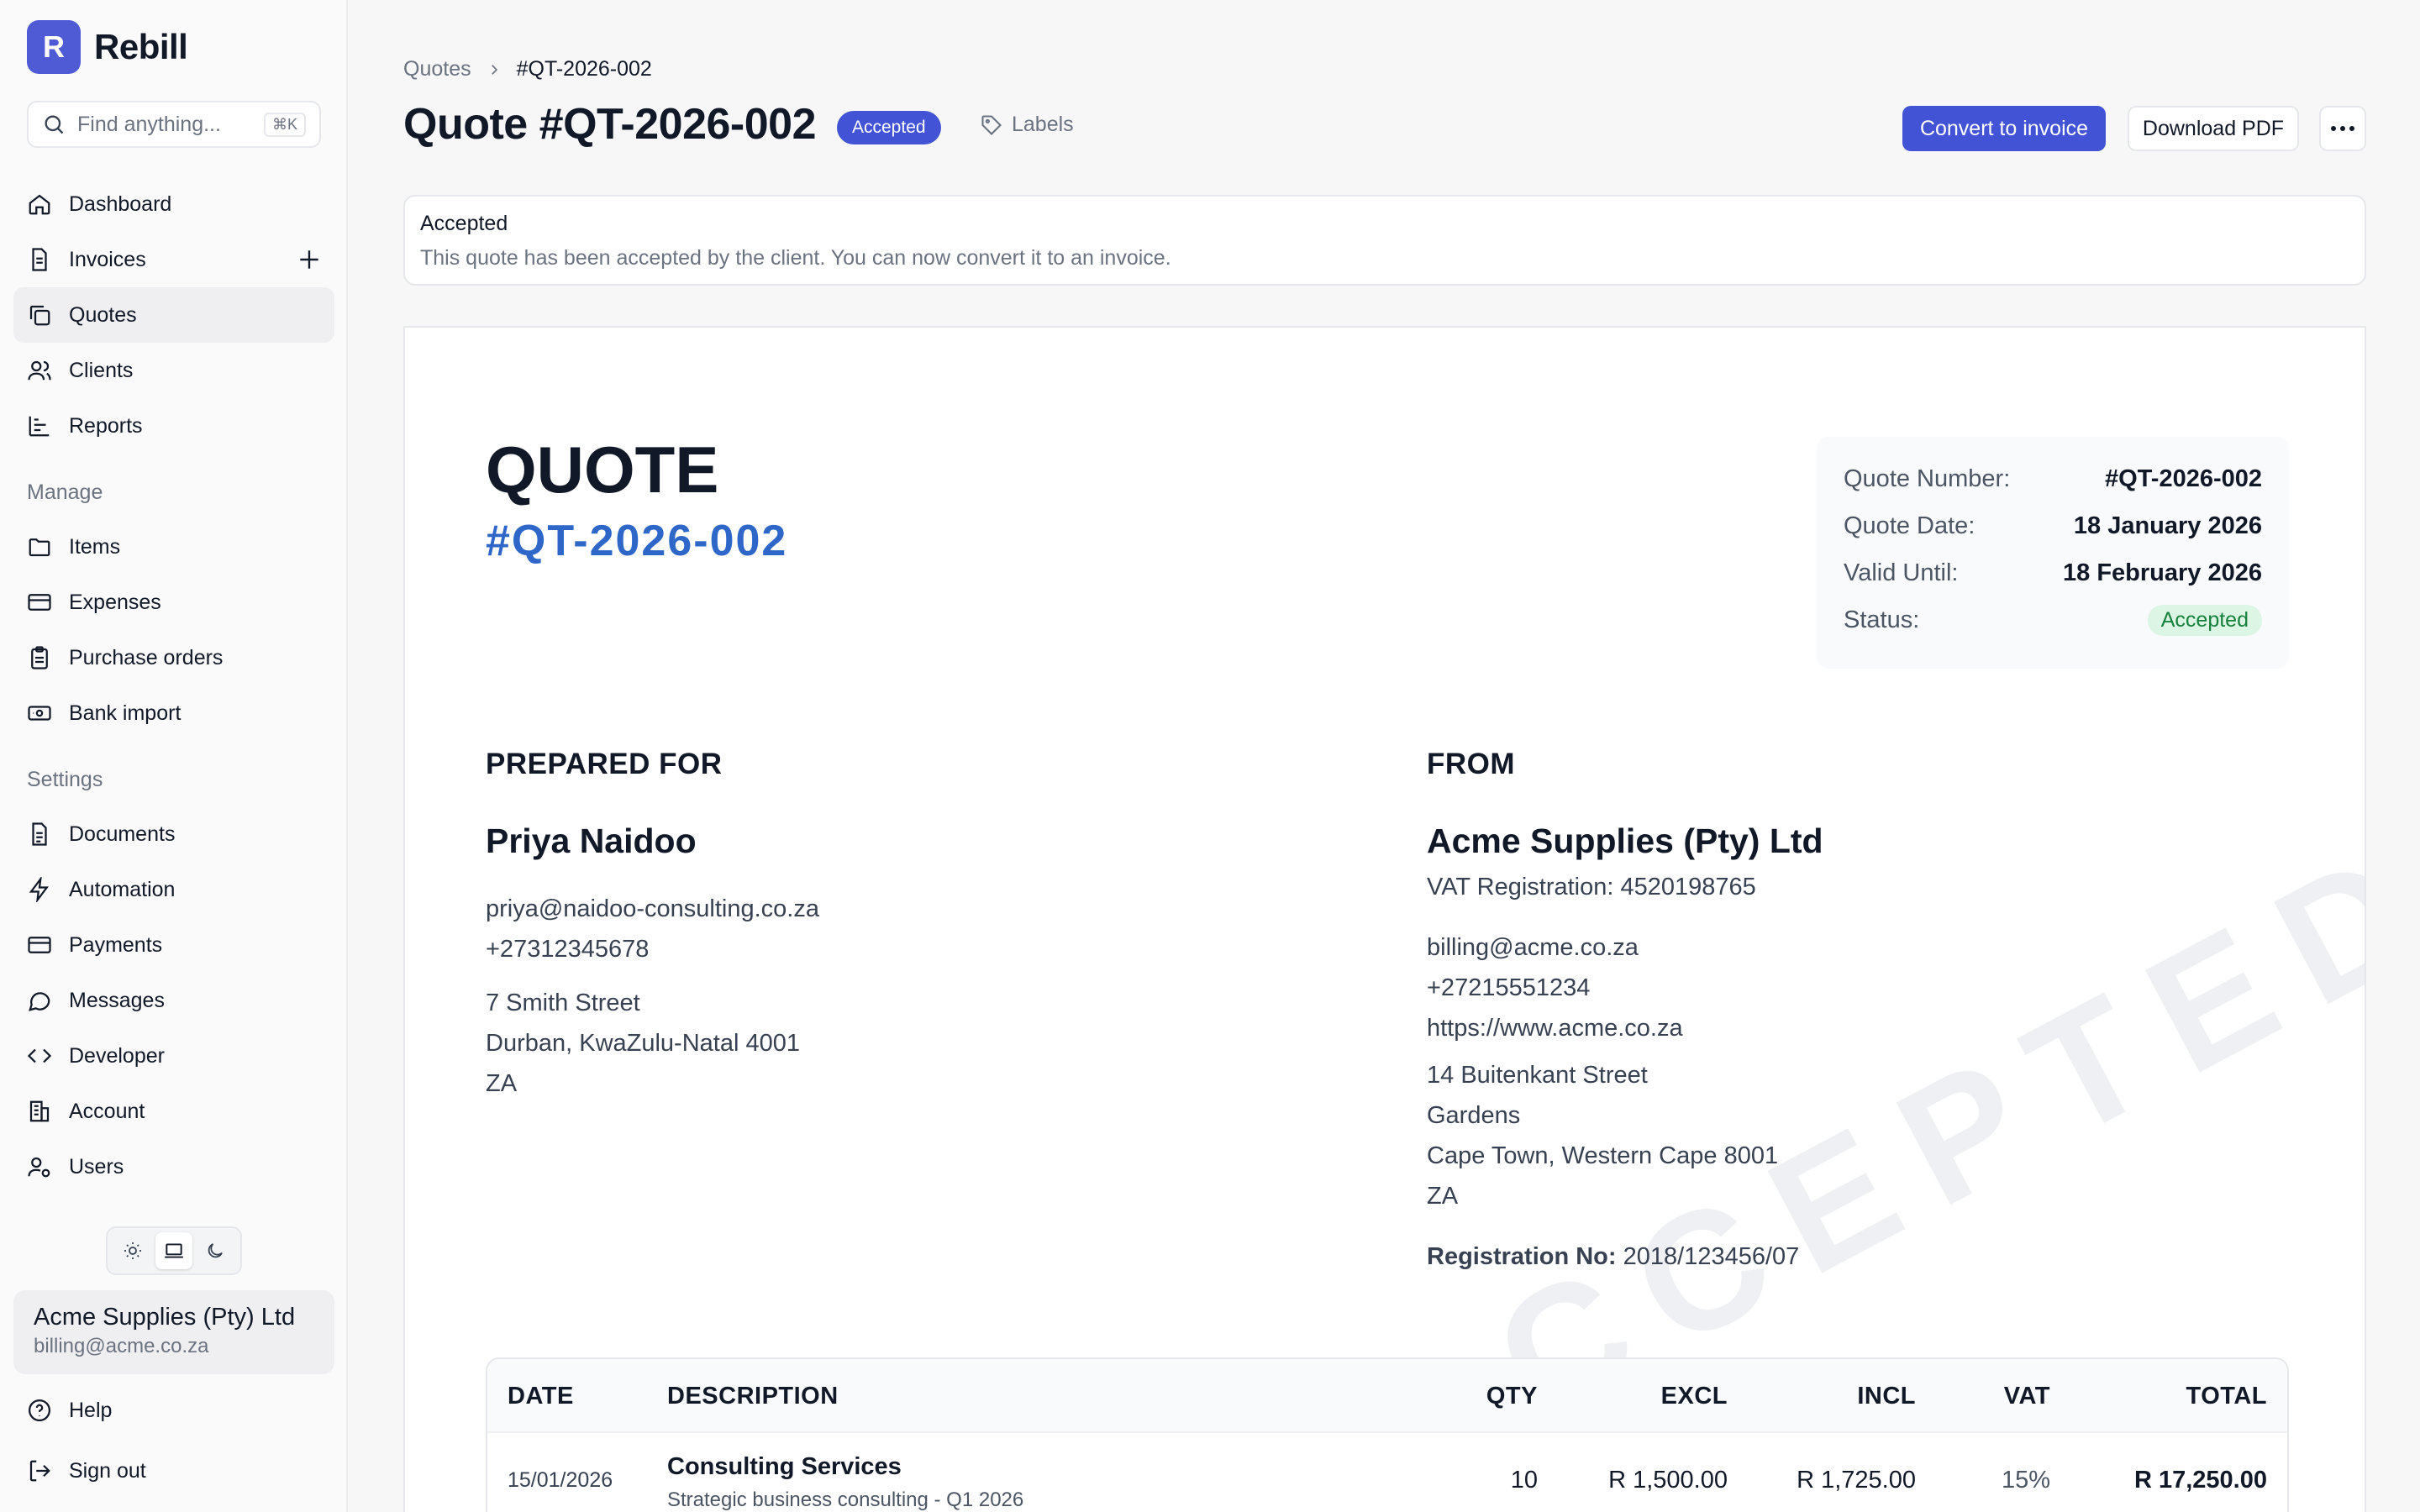 This screenshot has width=2420, height=1512. Describe the element at coordinates (2205, 620) in the screenshot. I see `status-pill: Accepted` at that location.